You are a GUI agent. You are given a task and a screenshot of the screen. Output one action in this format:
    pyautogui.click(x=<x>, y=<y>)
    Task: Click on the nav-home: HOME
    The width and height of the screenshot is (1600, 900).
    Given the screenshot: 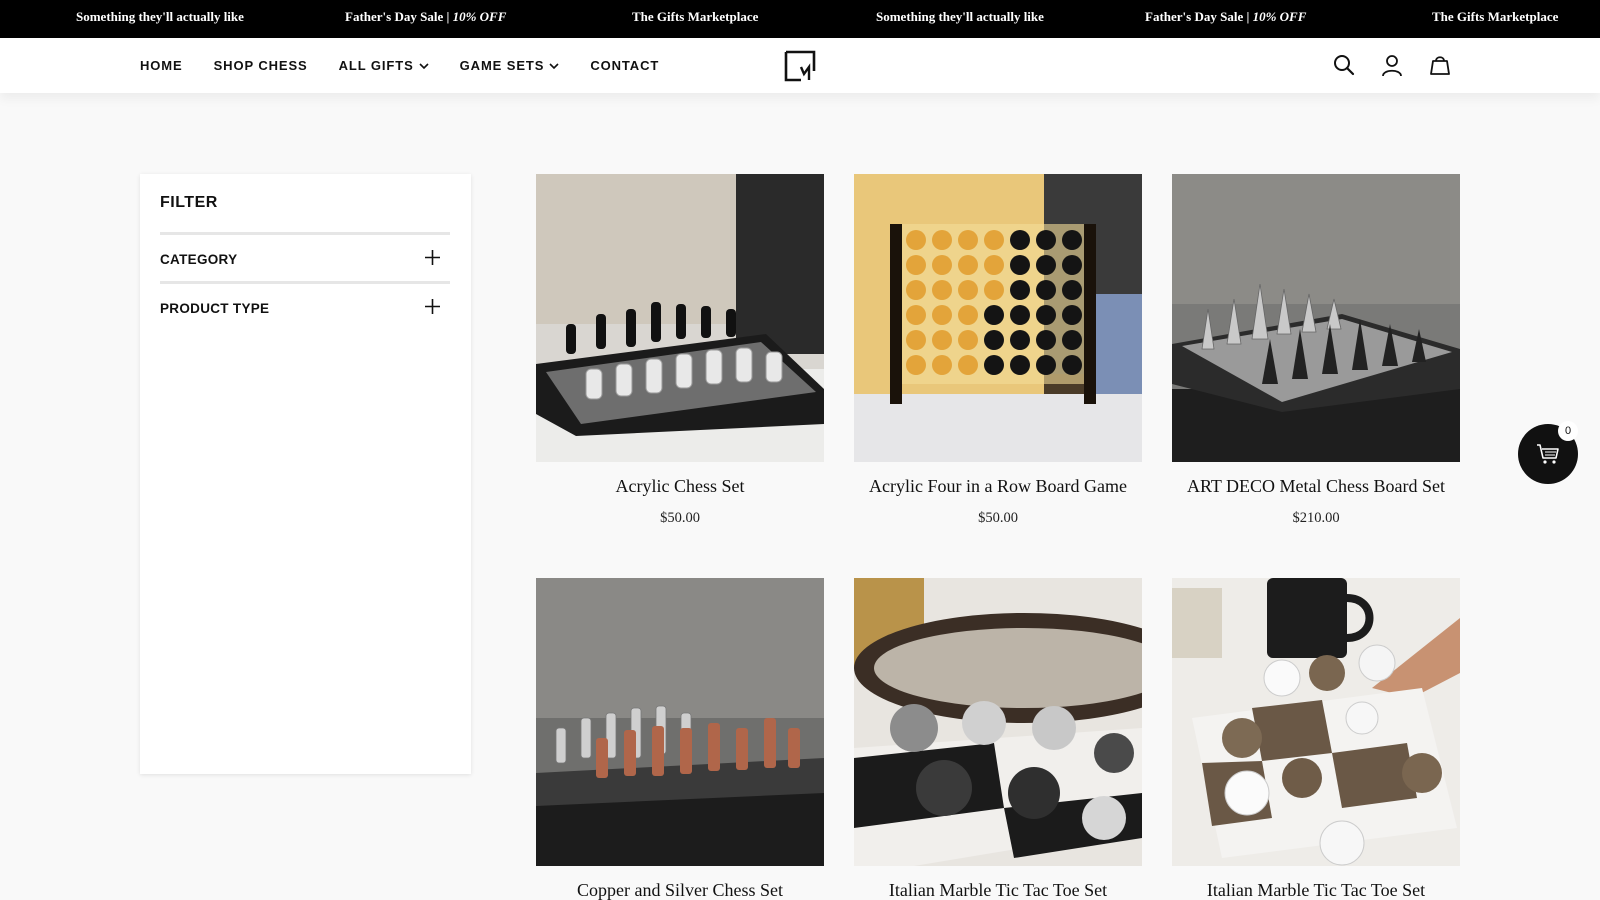 What is the action you would take?
    pyautogui.click(x=161, y=65)
    